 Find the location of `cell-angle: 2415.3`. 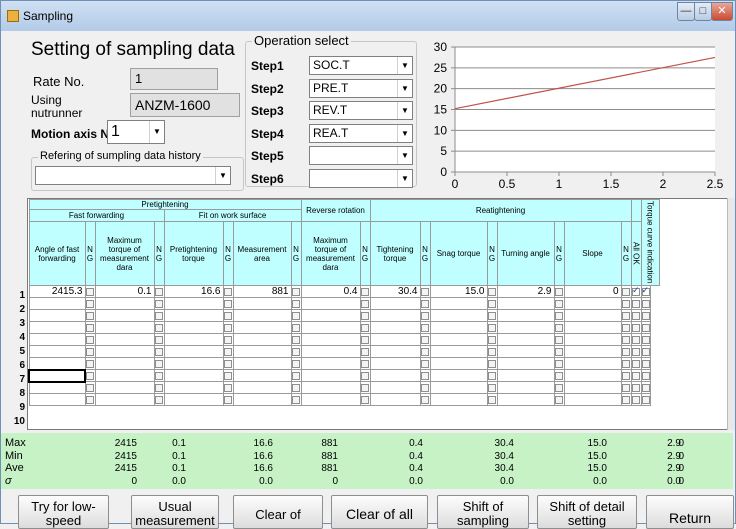

cell-angle: 2415.3 is located at coordinates (57, 291).